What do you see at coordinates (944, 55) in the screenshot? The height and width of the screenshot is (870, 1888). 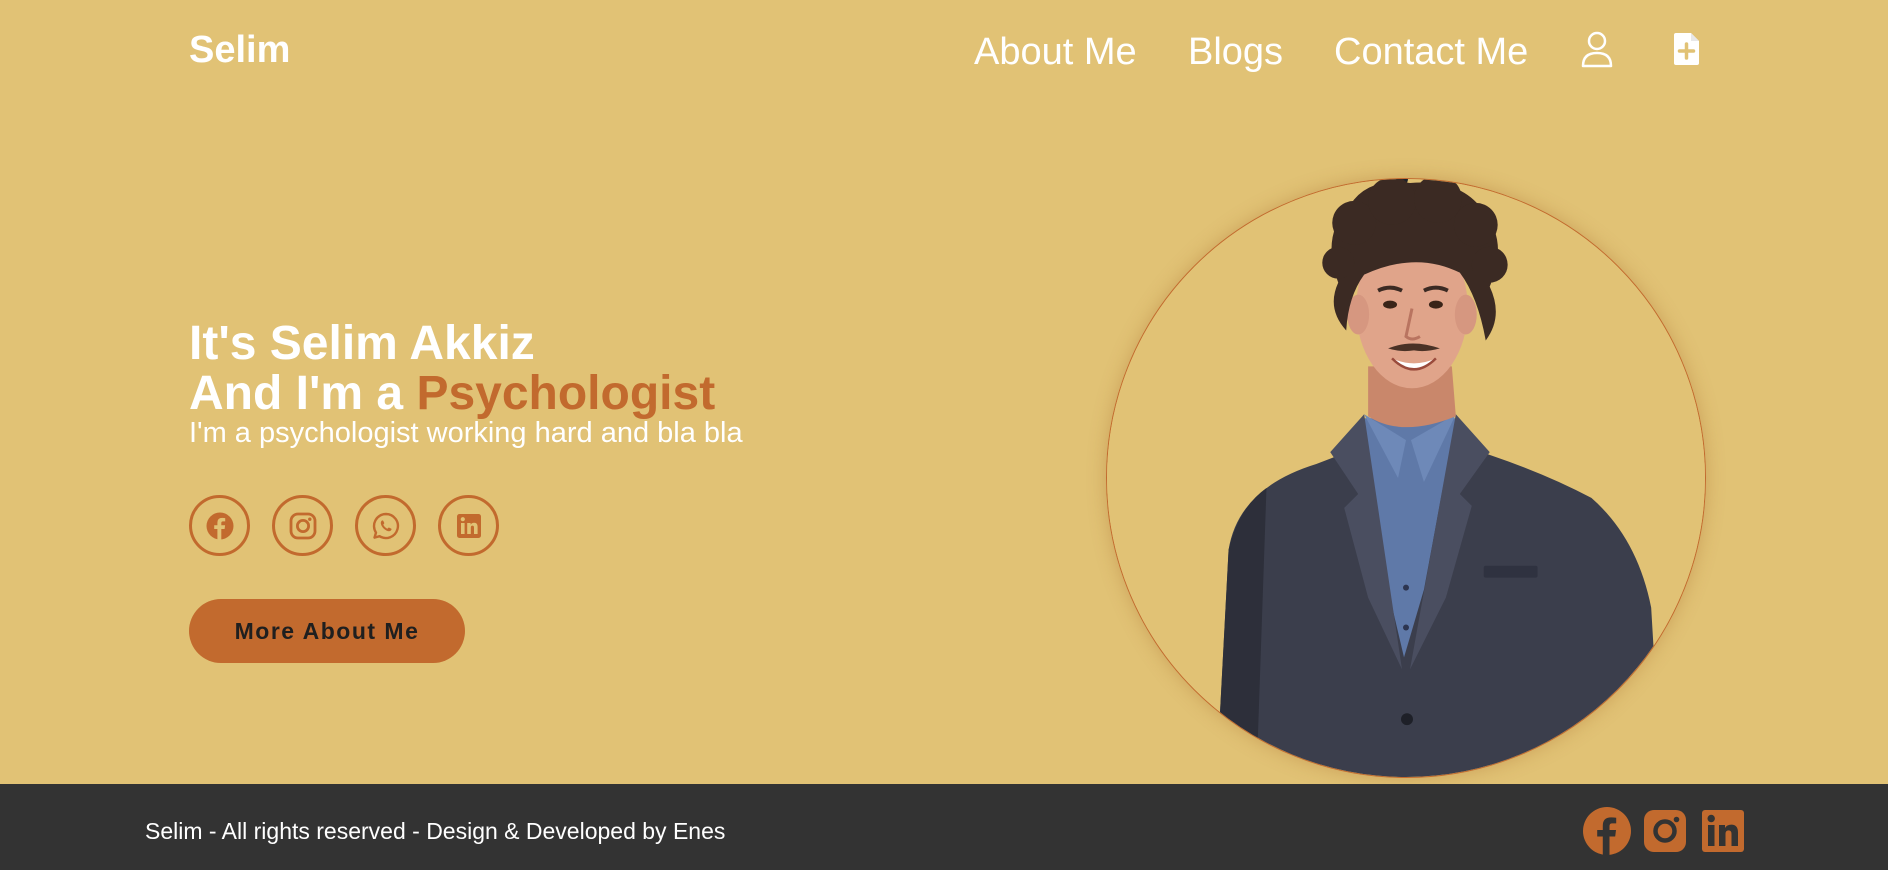 I see `site-header: Selim About Me Blogs Contact Me` at bounding box center [944, 55].